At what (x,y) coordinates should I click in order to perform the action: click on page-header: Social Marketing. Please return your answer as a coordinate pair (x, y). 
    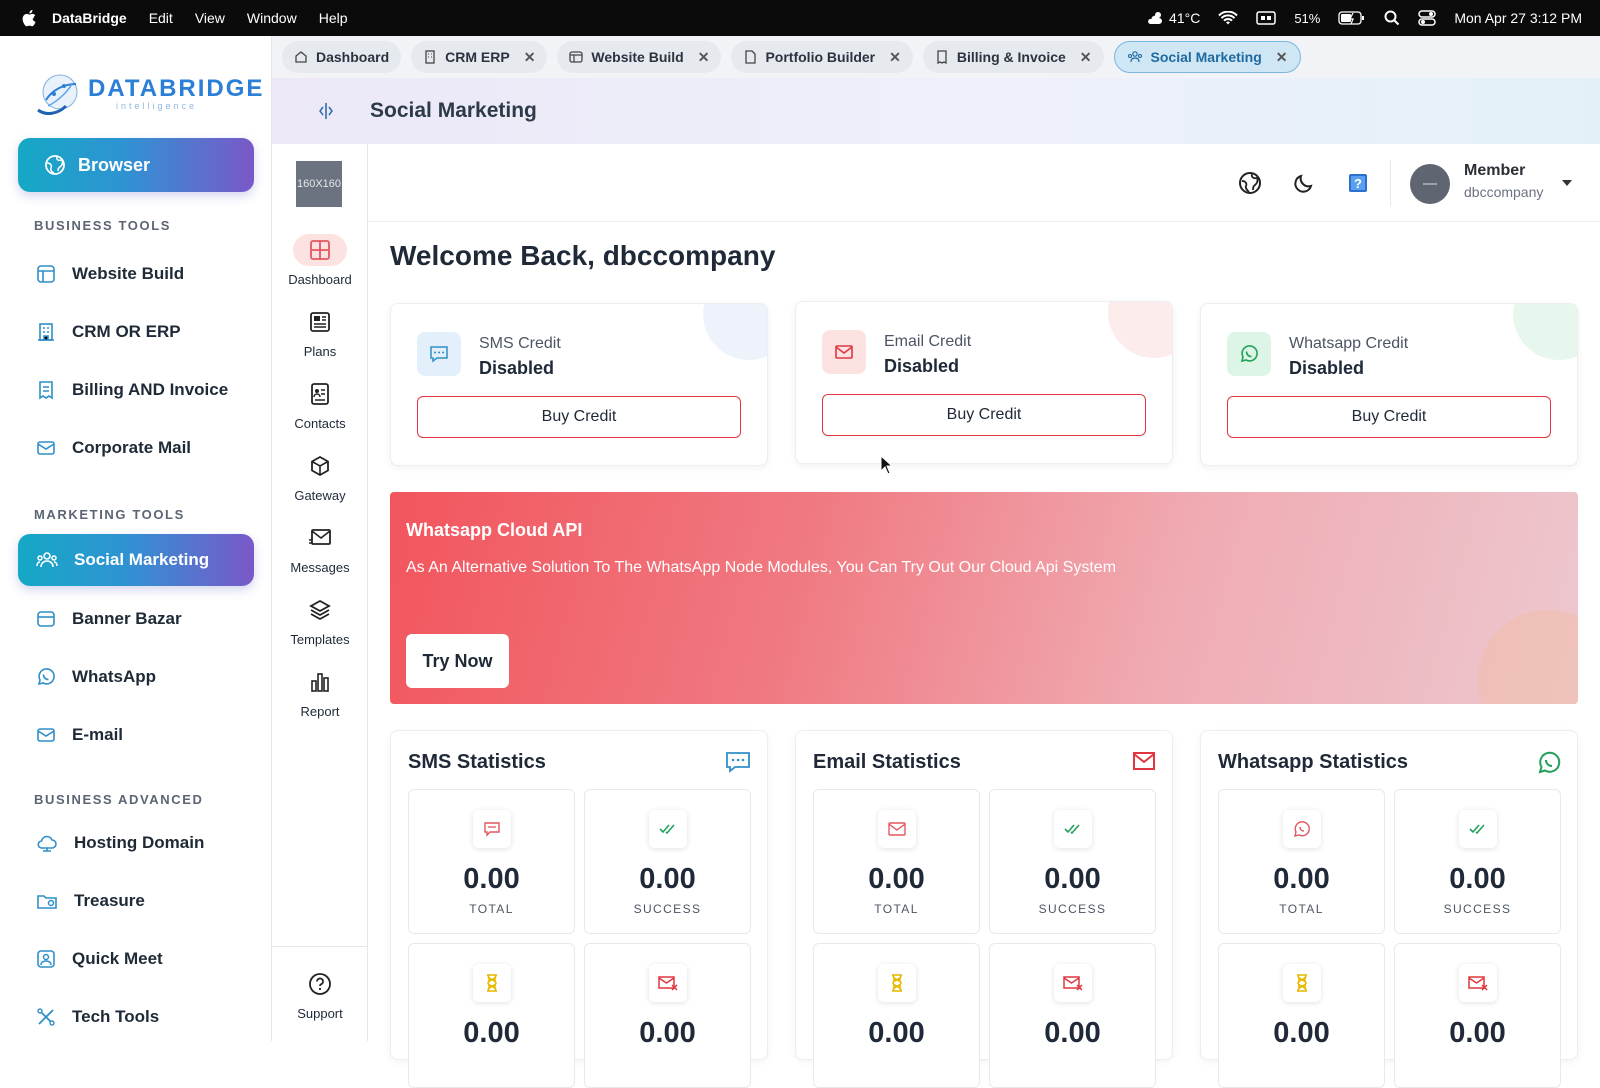
    Looking at the image, I should click on (936, 111).